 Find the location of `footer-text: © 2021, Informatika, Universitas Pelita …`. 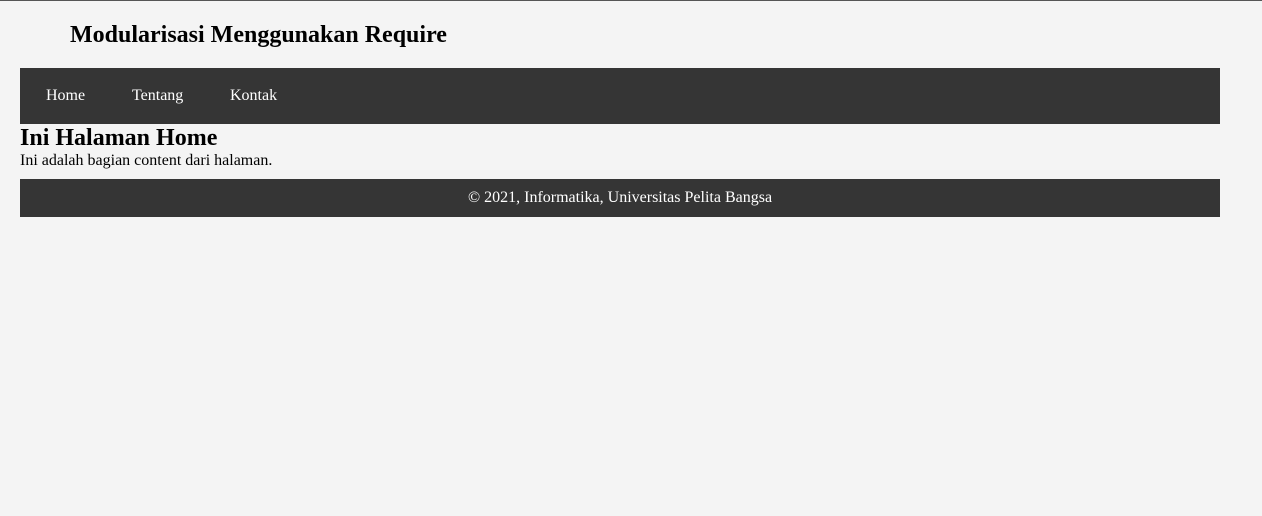

footer-text: © 2021, Informatika, Universitas Pelita … is located at coordinates (620, 197).